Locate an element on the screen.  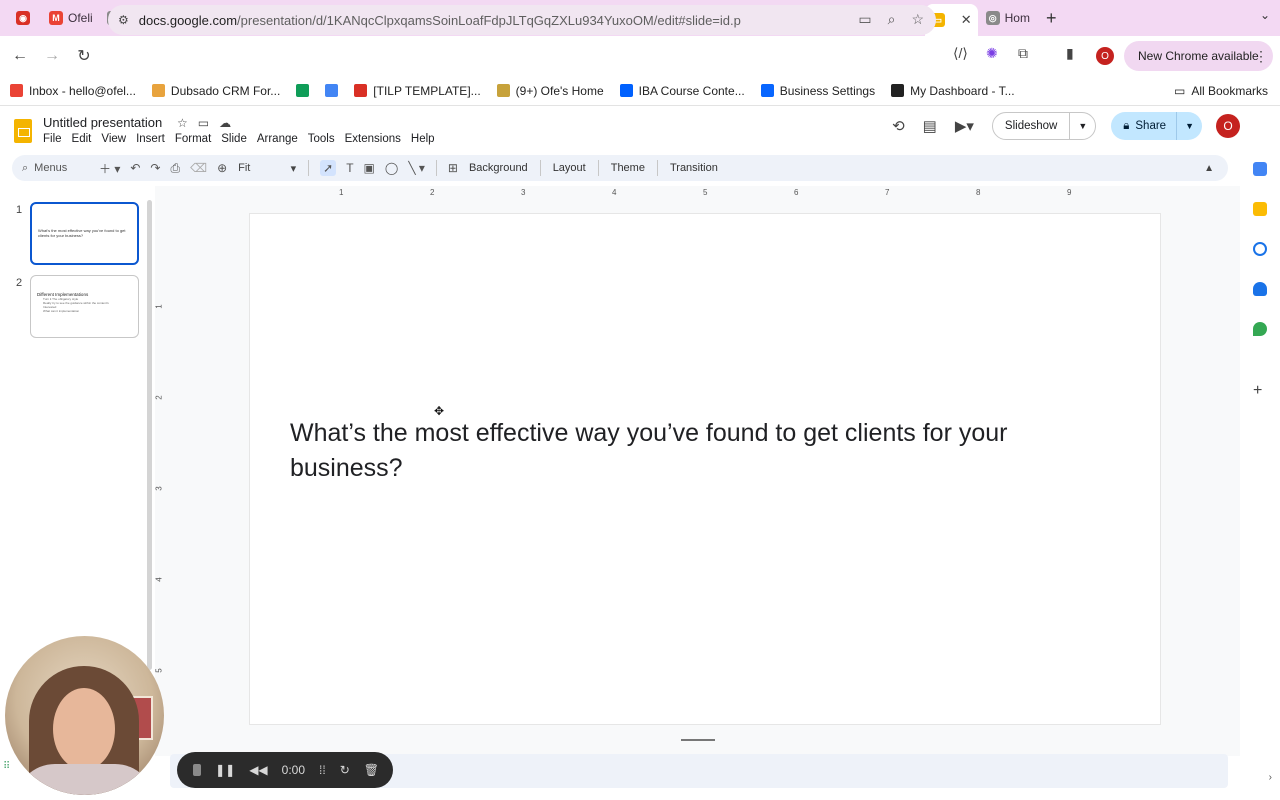
comments-icon: ▤ is located at coordinates (930, 126).